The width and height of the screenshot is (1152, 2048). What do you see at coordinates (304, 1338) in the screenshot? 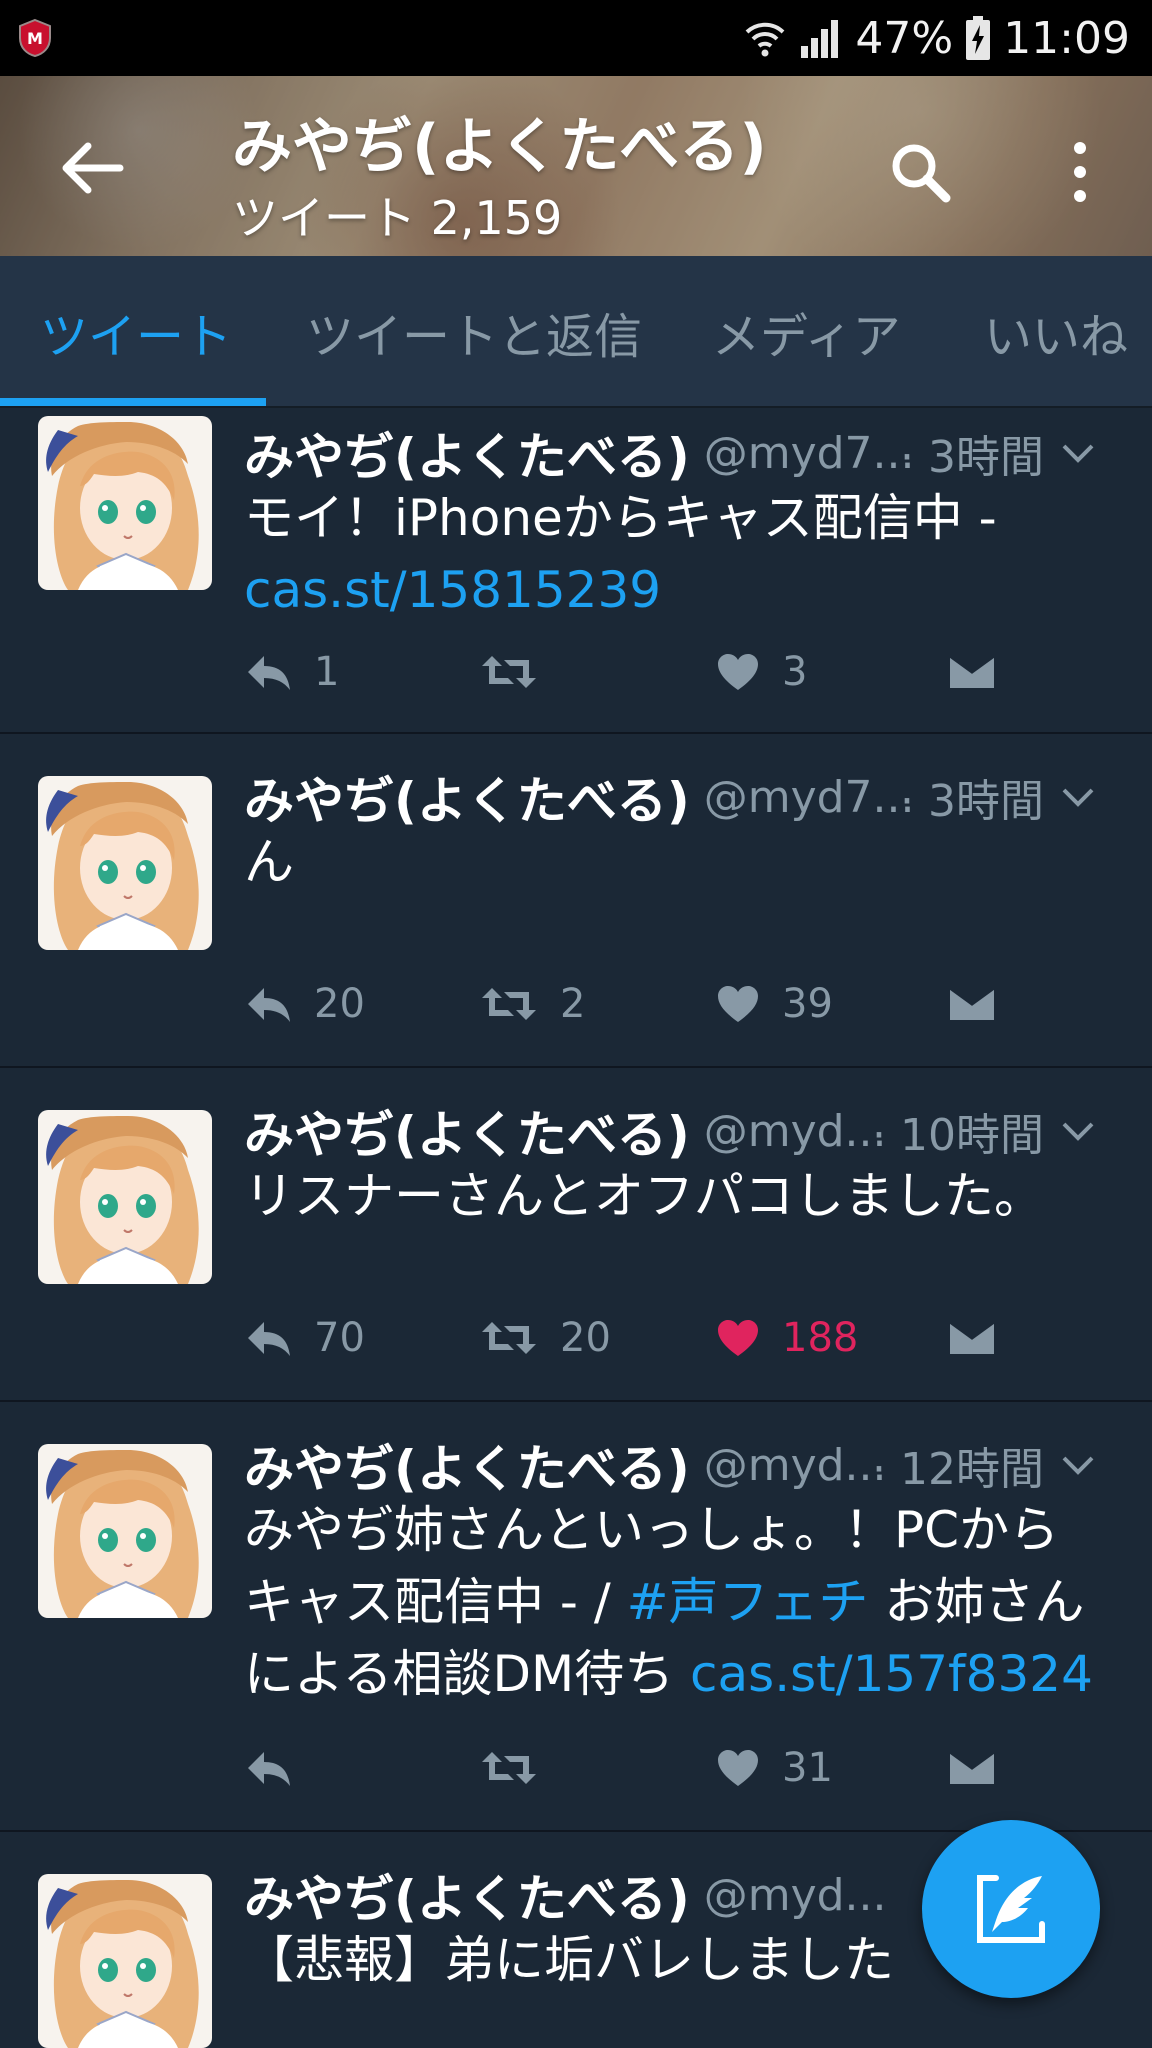
I see `reply-button: 70` at bounding box center [304, 1338].